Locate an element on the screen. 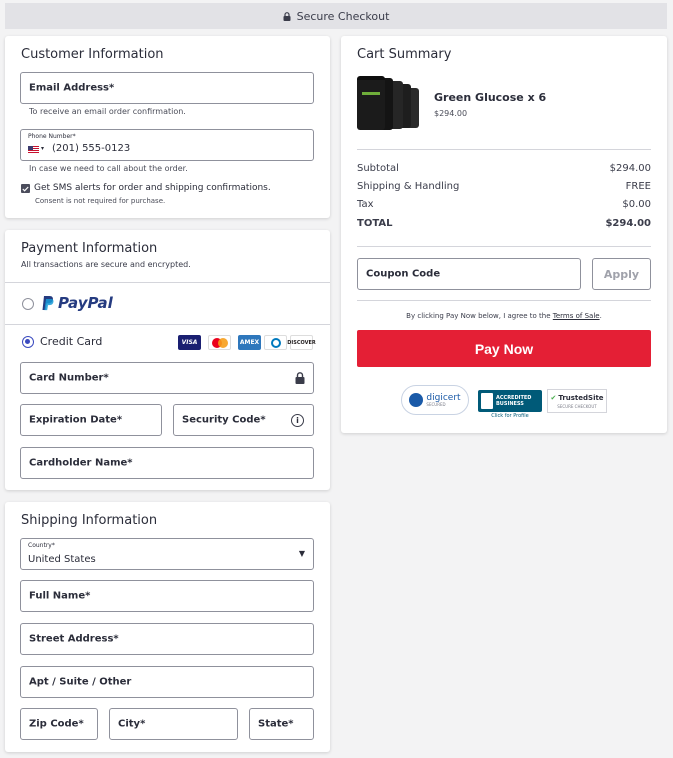 This screenshot has height=758, width=673. apt-suite-label: Apt / Suite / Other is located at coordinates (80, 682).